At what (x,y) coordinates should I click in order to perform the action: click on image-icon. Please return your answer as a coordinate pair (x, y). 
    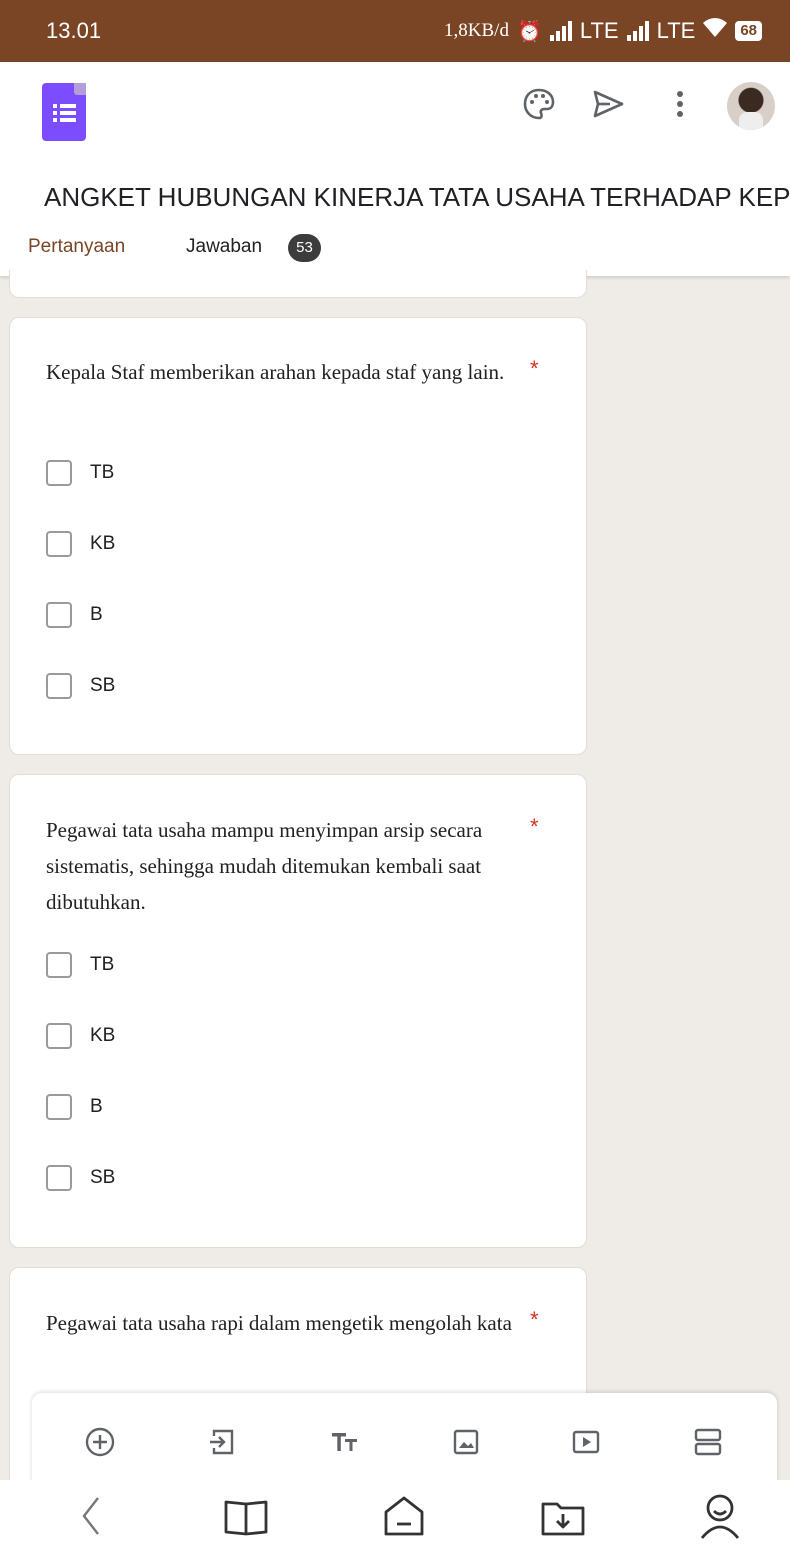
    Looking at the image, I should click on (466, 1442).